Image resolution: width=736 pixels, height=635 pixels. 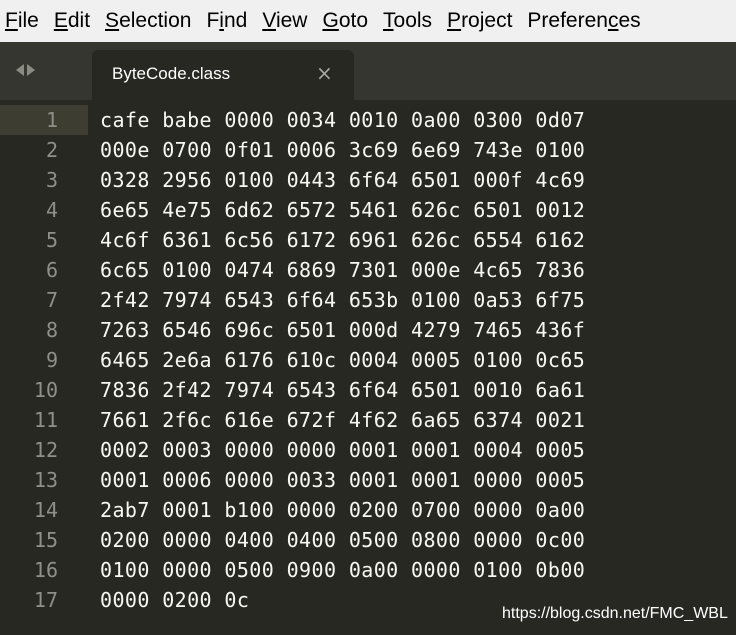 I want to click on watermark: https://blog.csdn.net/FMC_WBL, so click(x=615, y=613).